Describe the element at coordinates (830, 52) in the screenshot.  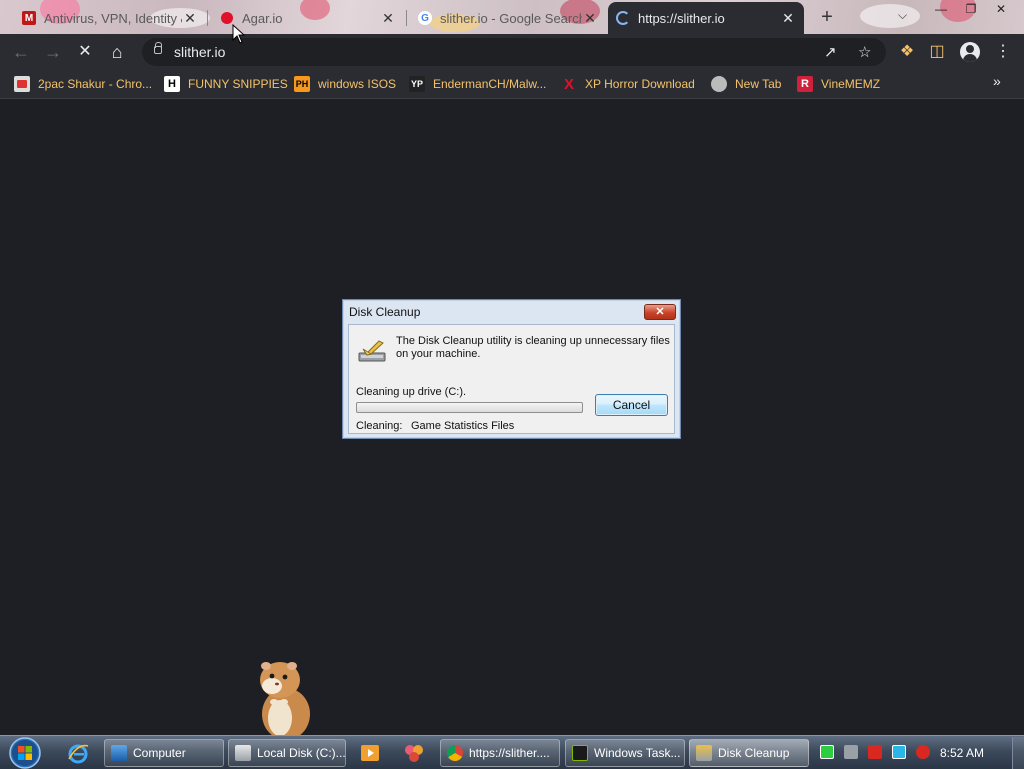
I see `share-icon: ↗` at that location.